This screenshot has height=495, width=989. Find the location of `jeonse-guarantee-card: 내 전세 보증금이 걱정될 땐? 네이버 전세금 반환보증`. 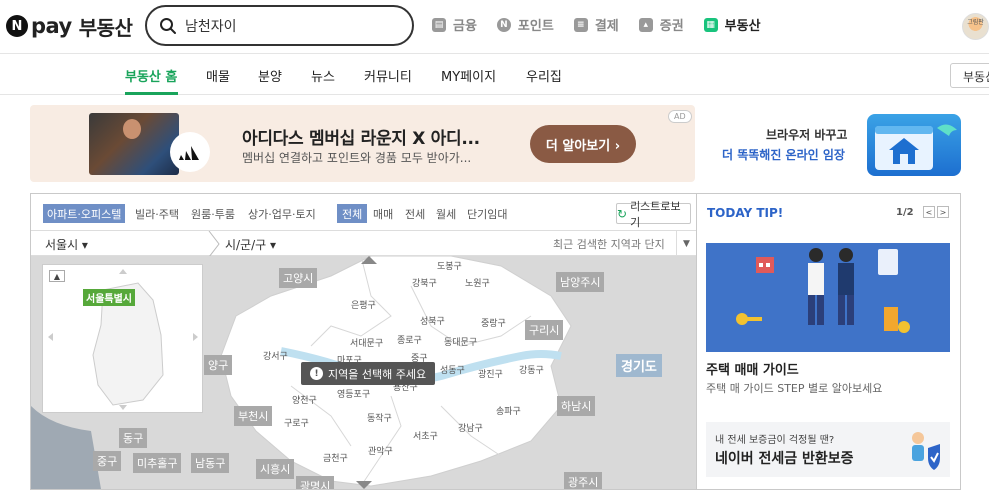

jeonse-guarantee-card: 내 전세 보증금이 걱정될 땐? 네이버 전세금 반환보증 is located at coordinates (828, 449).